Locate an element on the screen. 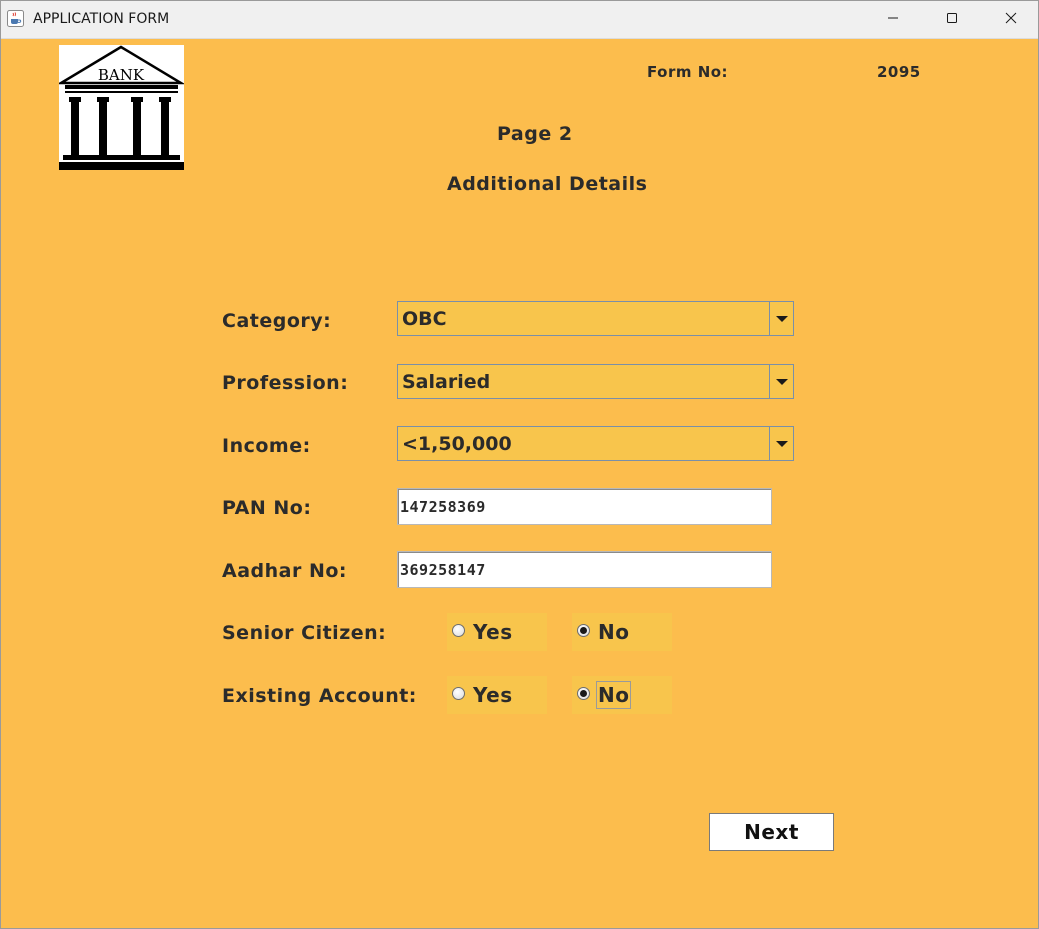 The width and height of the screenshot is (1039, 929). income-selected-value: <1,50,000 is located at coordinates (457, 444).